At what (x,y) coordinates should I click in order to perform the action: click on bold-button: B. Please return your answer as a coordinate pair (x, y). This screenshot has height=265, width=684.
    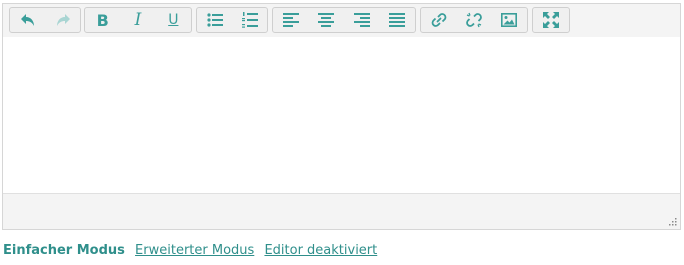
    Looking at the image, I should click on (102, 20).